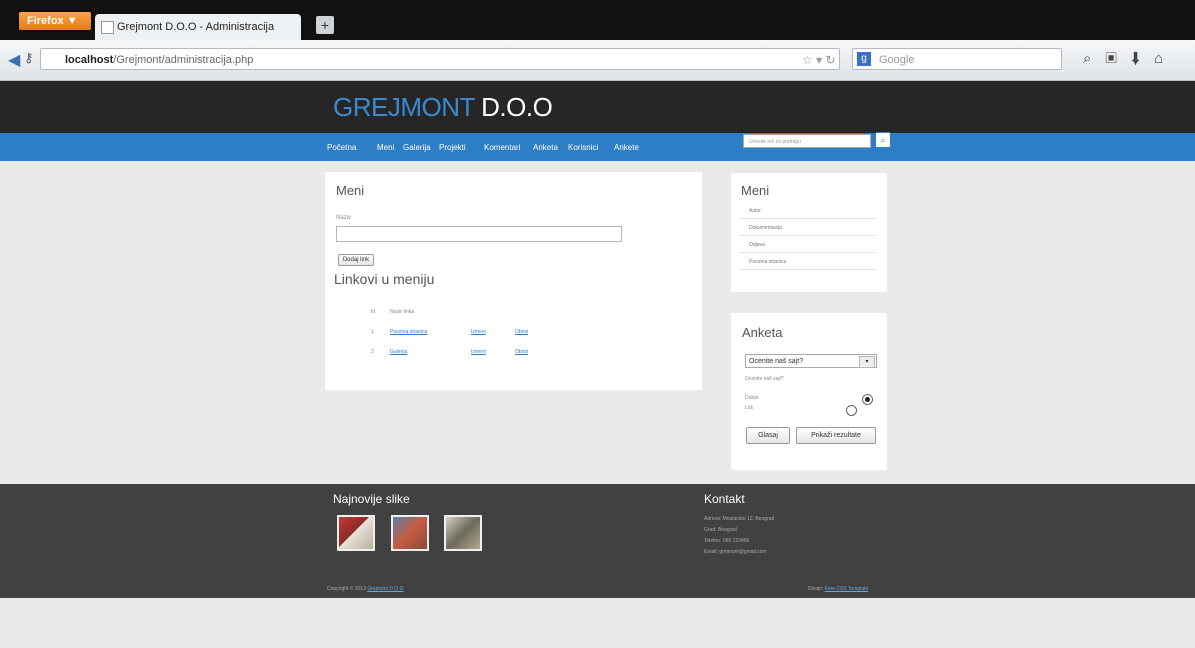 Image resolution: width=1195 pixels, height=648 pixels. I want to click on logo-white-text: D.O.O, so click(513, 107).